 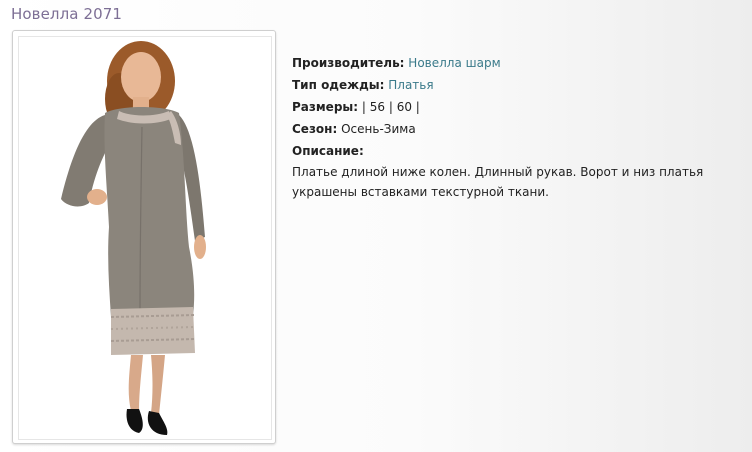 What do you see at coordinates (517, 63) in the screenshot?
I see `manufacturer-row: Производитель: Новелла шарм` at bounding box center [517, 63].